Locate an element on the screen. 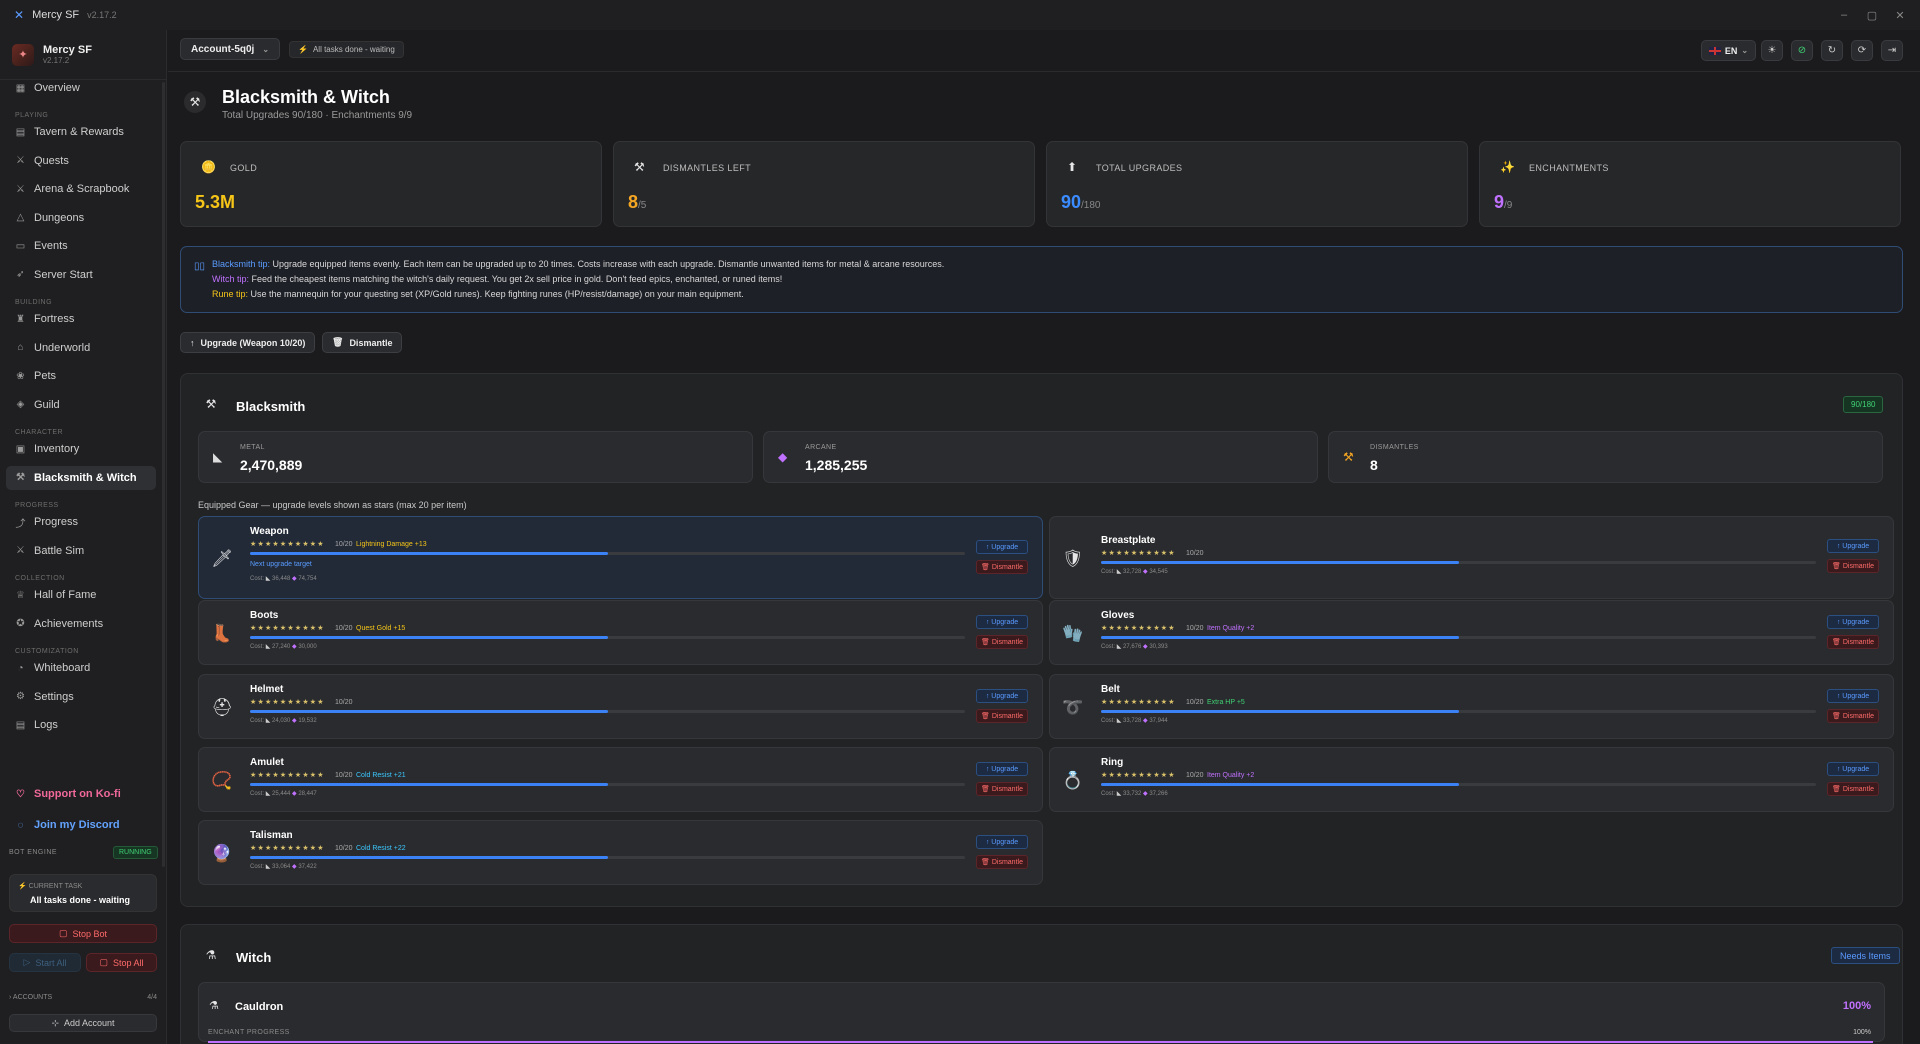 This screenshot has width=1920, height=1044. sidebar-item-hall-of-fame: ♕ Hall of Fame is located at coordinates (81, 595).